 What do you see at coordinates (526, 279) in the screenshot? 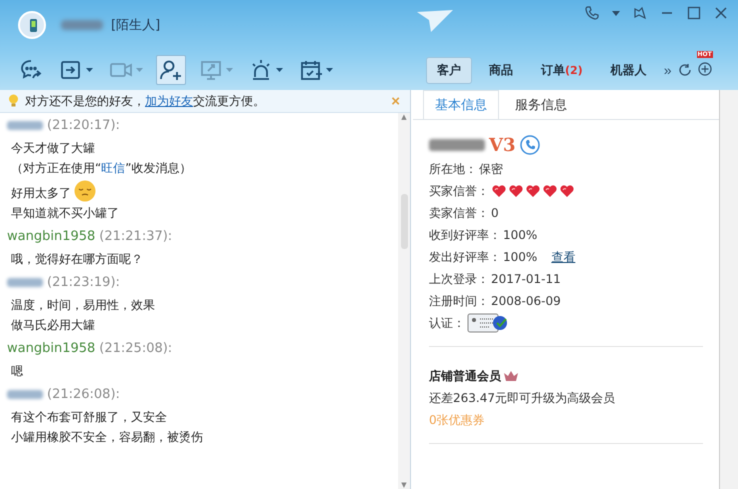
I see `field-value: 2017-01-11` at bounding box center [526, 279].